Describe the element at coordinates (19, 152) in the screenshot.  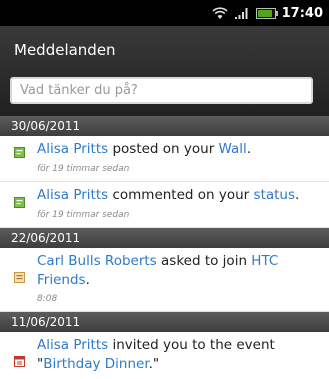
I see `wall-post-icon` at that location.